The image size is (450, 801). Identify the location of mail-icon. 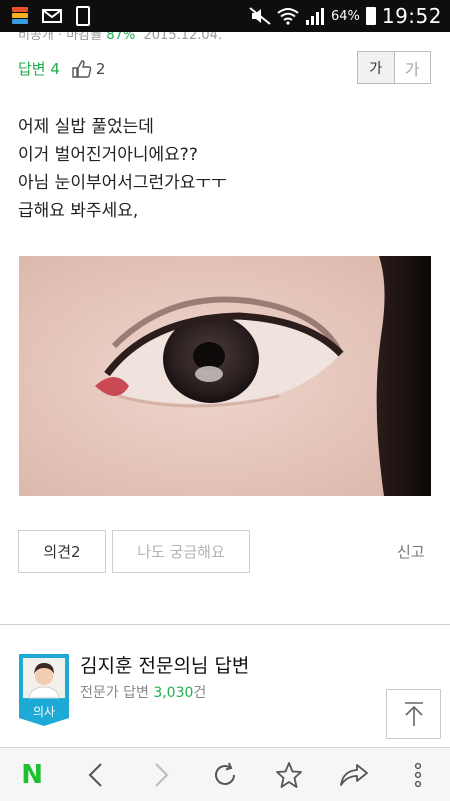
(52, 16).